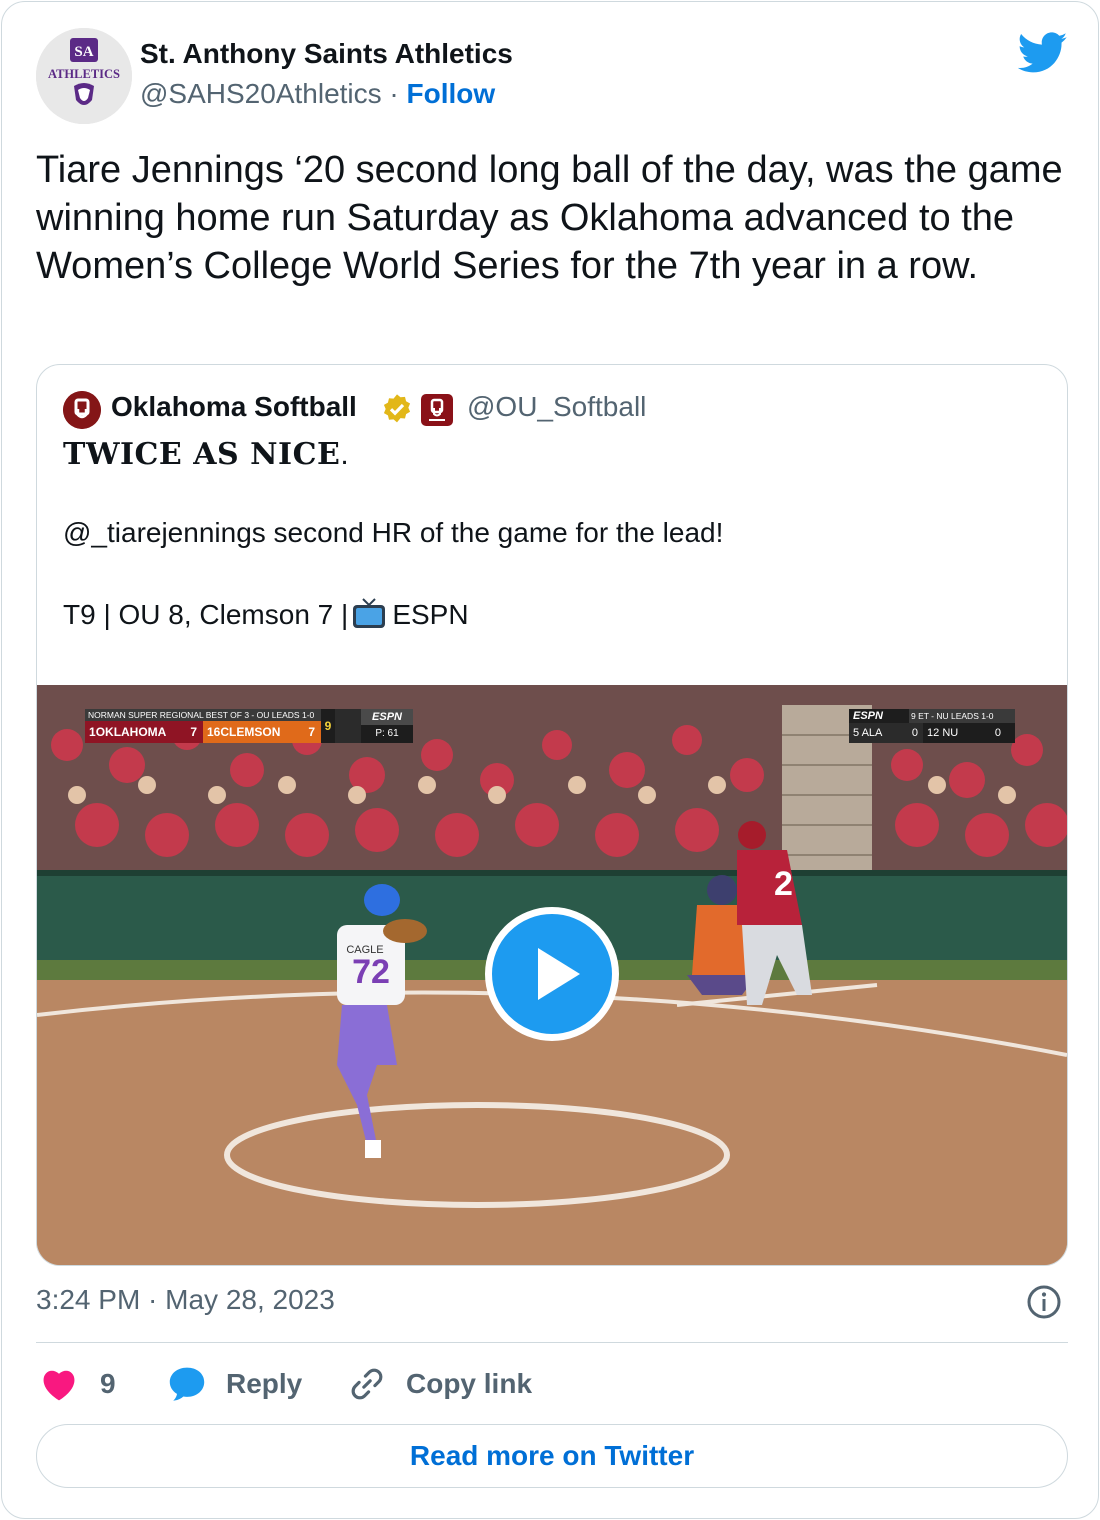 This screenshot has width=1100, height=1520. I want to click on quoted-name: Oklahoma Softball, so click(234, 407).